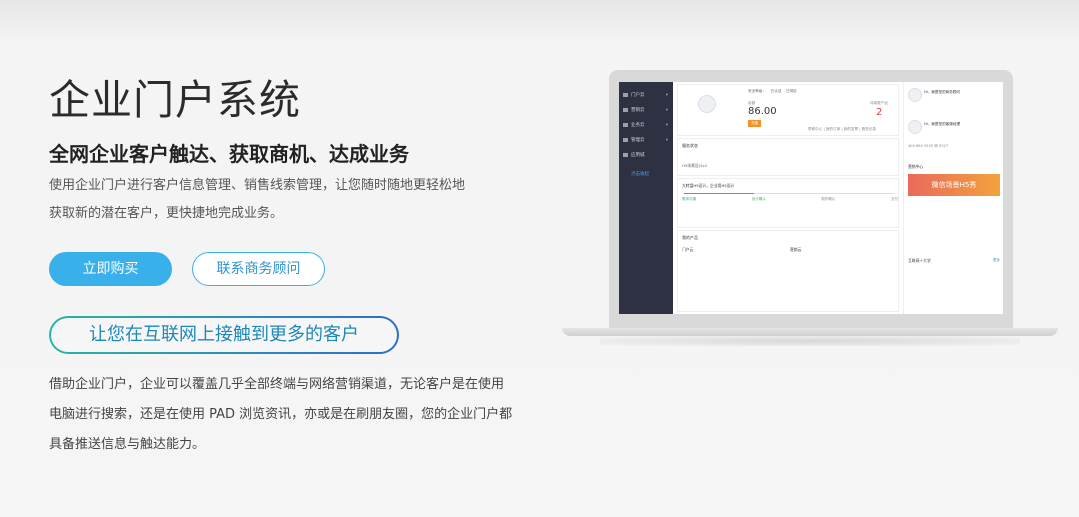  What do you see at coordinates (954, 185) in the screenshot?
I see `mockup-h5-banner: 微信场景H5秀` at bounding box center [954, 185].